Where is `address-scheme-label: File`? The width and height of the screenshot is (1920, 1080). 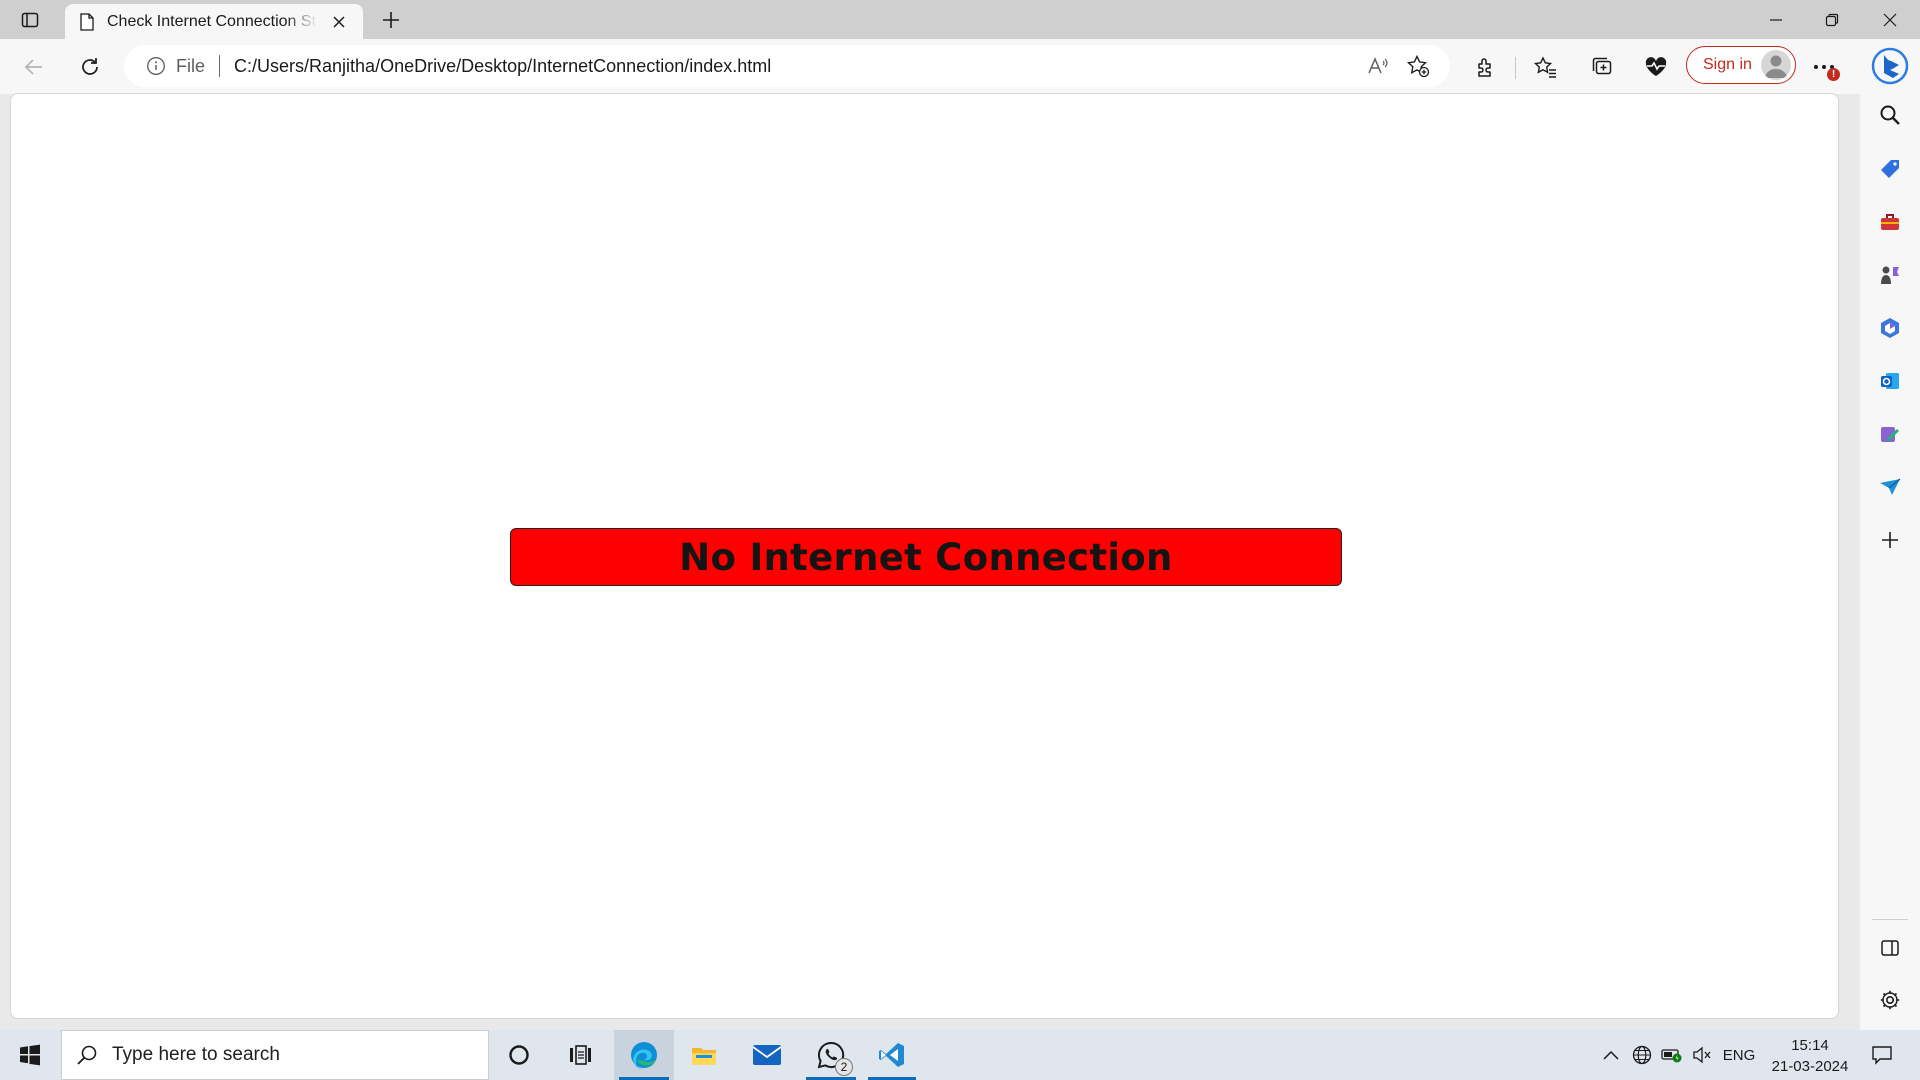
address-scheme-label: File is located at coordinates (191, 65).